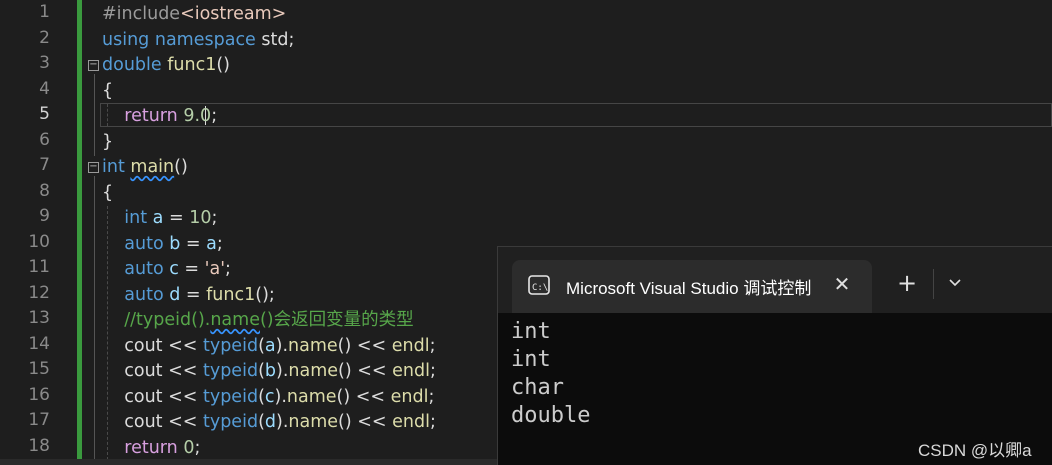 This screenshot has width=1052, height=465. Describe the element at coordinates (975, 450) in the screenshot. I see `watermark-text: CSDN @以卿a` at that location.